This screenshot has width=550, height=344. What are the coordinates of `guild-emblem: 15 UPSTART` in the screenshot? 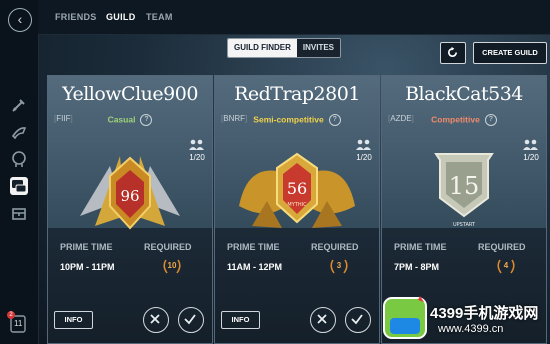 It's located at (464, 190).